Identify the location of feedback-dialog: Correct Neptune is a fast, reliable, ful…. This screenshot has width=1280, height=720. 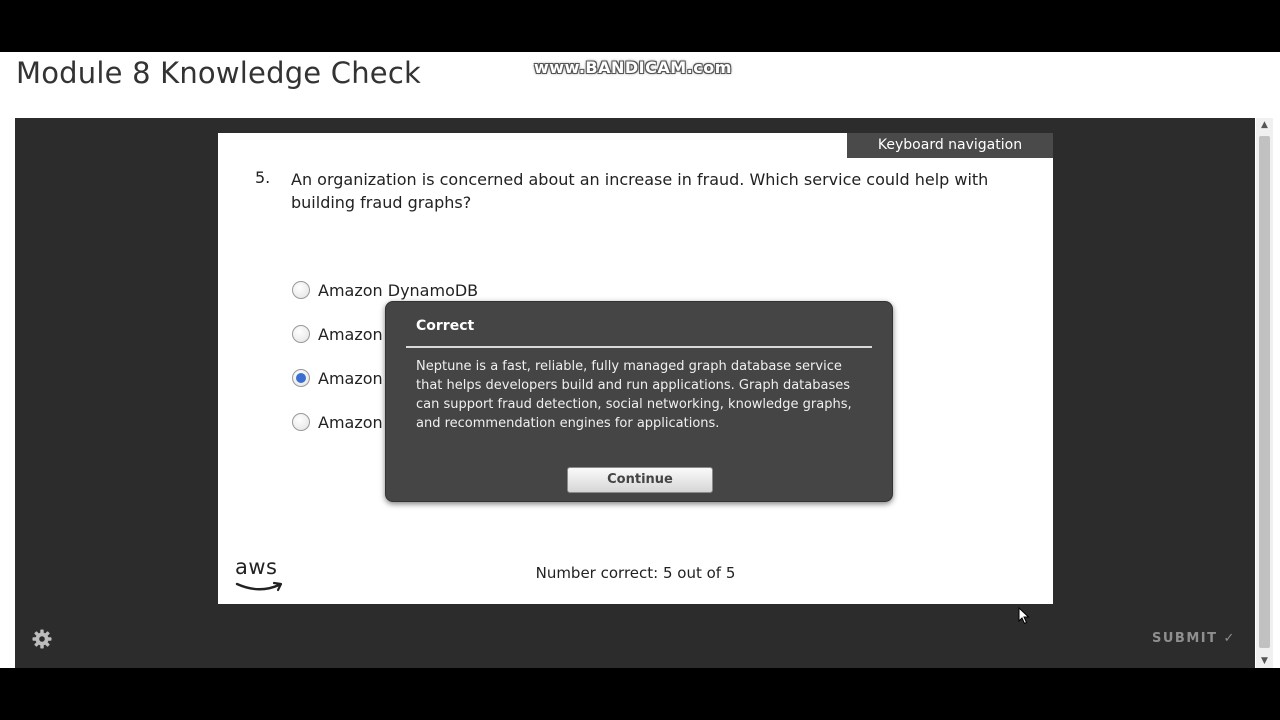
(639, 401).